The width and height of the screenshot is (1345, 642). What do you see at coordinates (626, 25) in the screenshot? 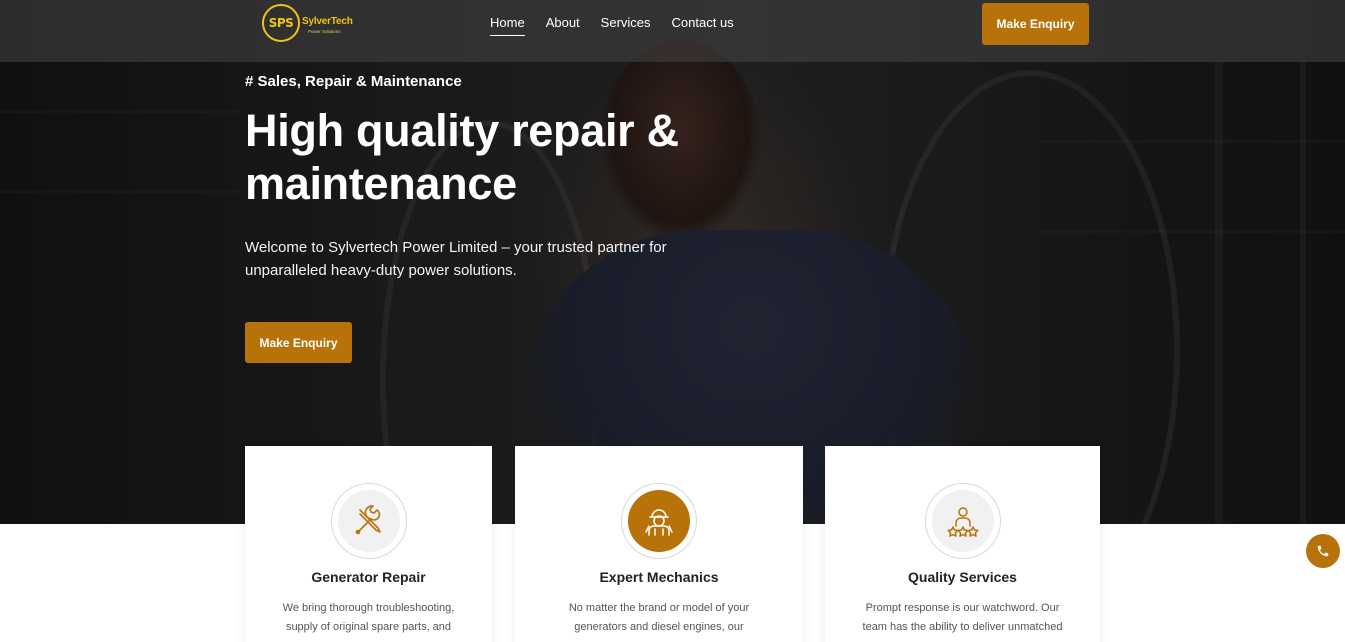
I see `nav-link-services: Services` at bounding box center [626, 25].